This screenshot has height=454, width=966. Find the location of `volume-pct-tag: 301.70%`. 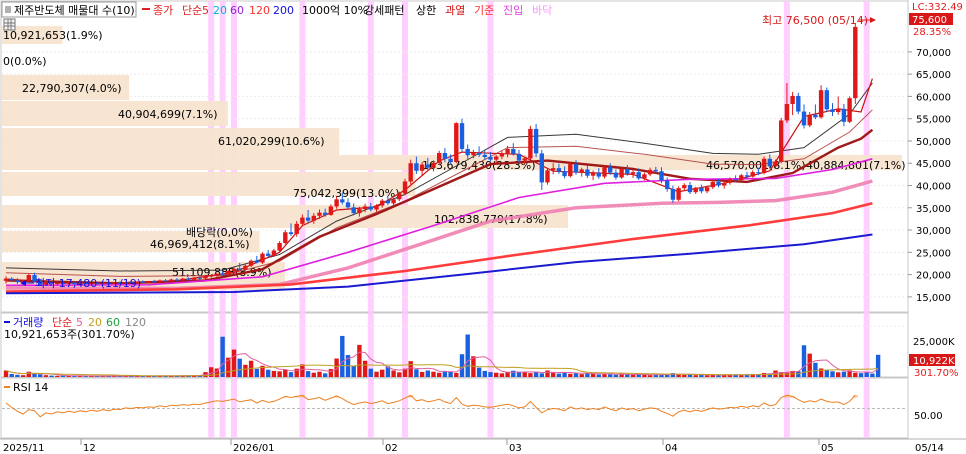

volume-pct-tag: 301.70% is located at coordinates (936, 373).